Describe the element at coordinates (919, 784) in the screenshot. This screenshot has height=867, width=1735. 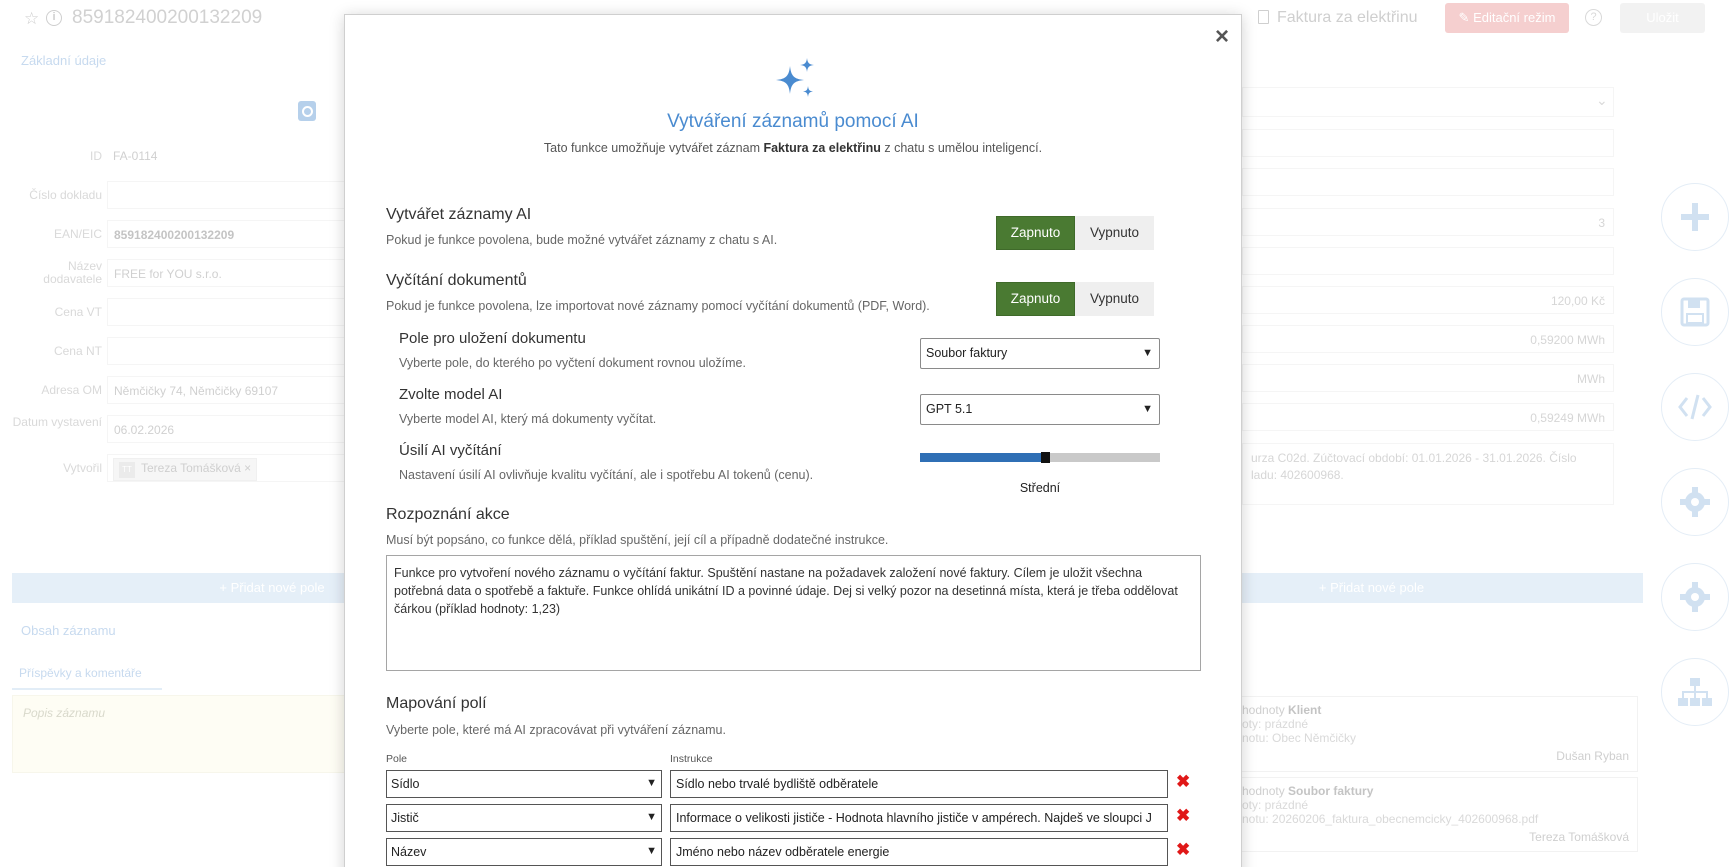
I see `mapping-instruction-input: Sídlo nebo trvalé bydliště odběratele` at that location.